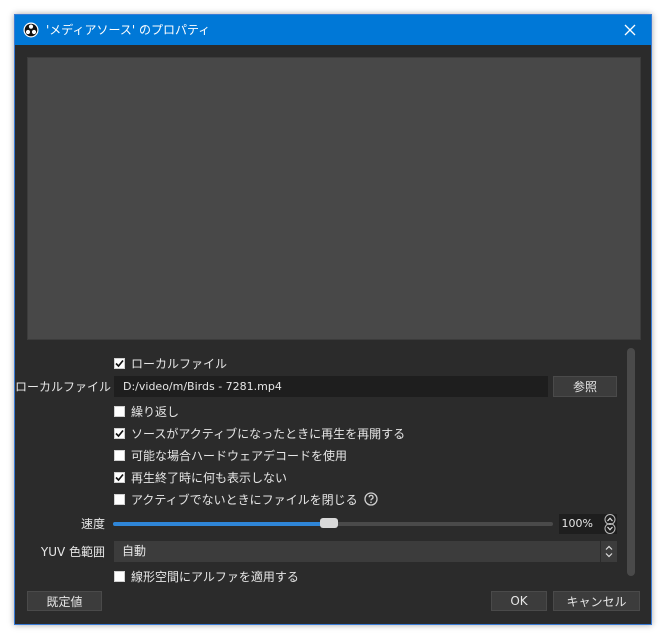  Describe the element at coordinates (221, 524) in the screenshot. I see `speed-slider-fill` at that location.